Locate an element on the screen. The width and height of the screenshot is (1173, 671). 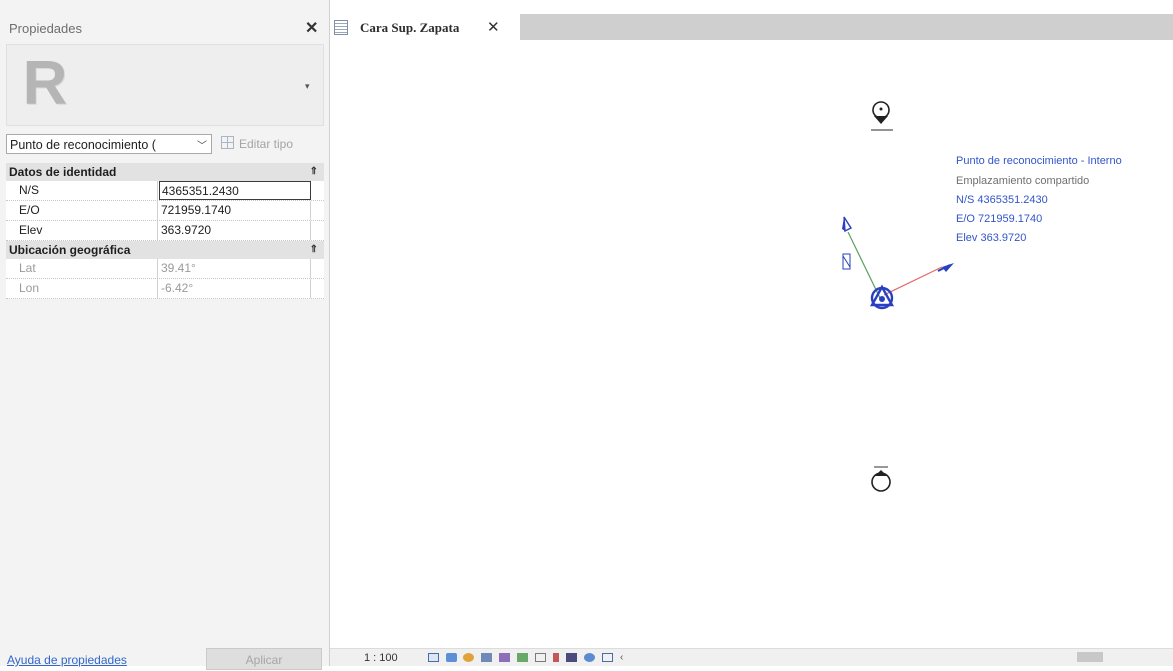
temporary-hide-icon is located at coordinates (571, 657).